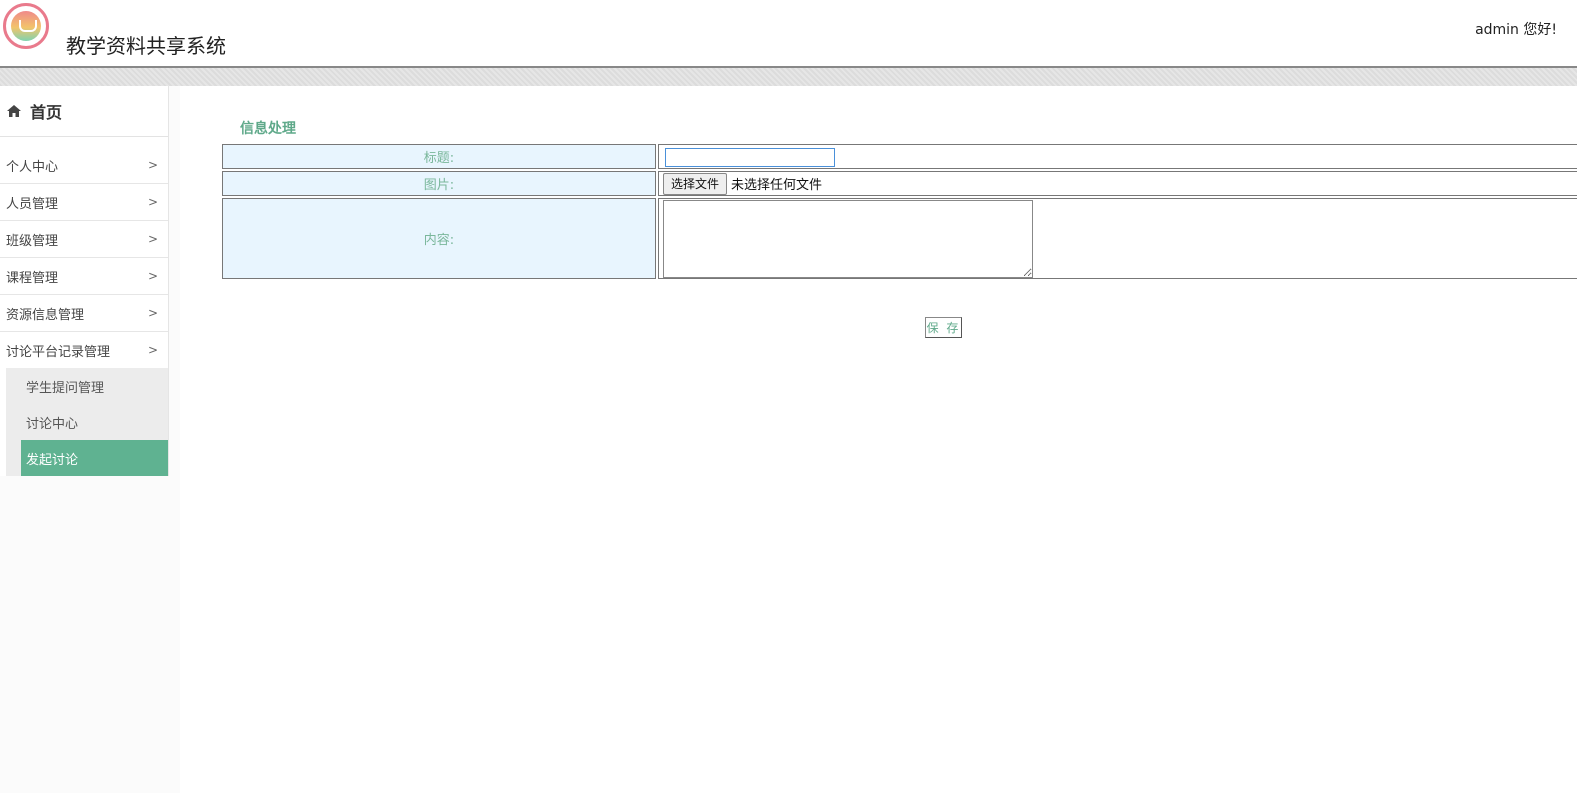 The width and height of the screenshot is (1577, 793). Describe the element at coordinates (84, 111) in the screenshot. I see `sidebar-home: 首页` at that location.